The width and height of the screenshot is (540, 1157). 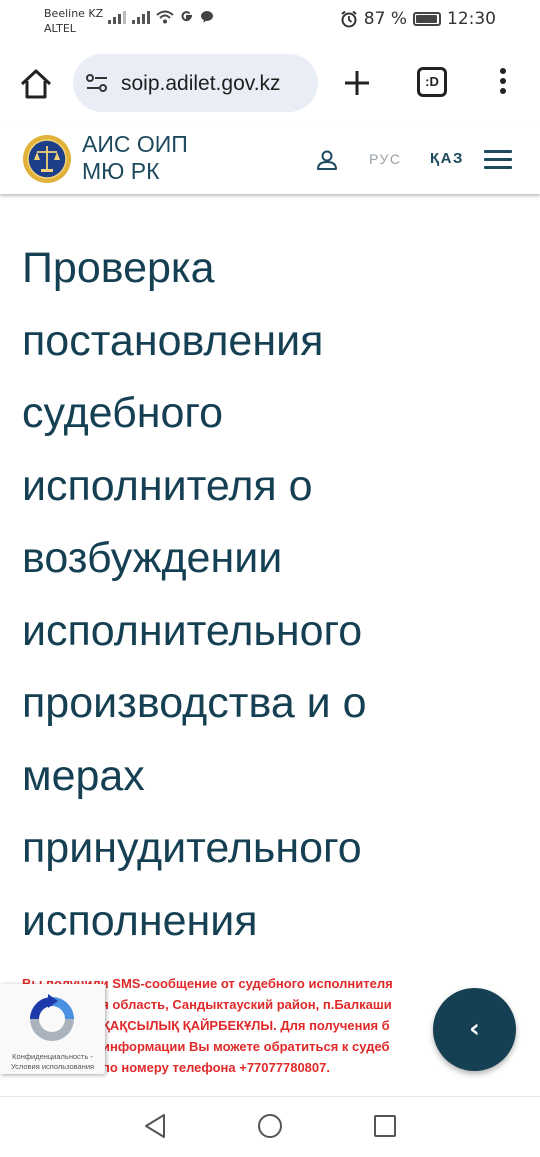 What do you see at coordinates (74, 13) in the screenshot?
I see `carrier-name: Beeline KZ` at bounding box center [74, 13].